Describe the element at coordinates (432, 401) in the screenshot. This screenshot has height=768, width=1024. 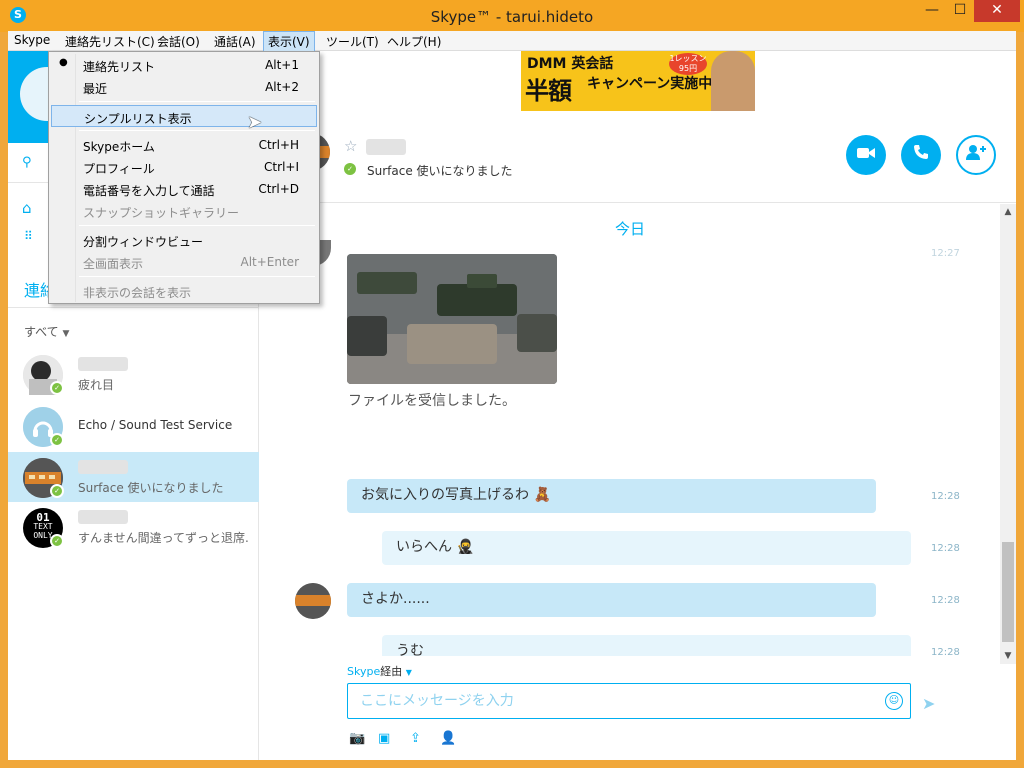
I see `file-received-note: ファイルを受信しました。` at that location.